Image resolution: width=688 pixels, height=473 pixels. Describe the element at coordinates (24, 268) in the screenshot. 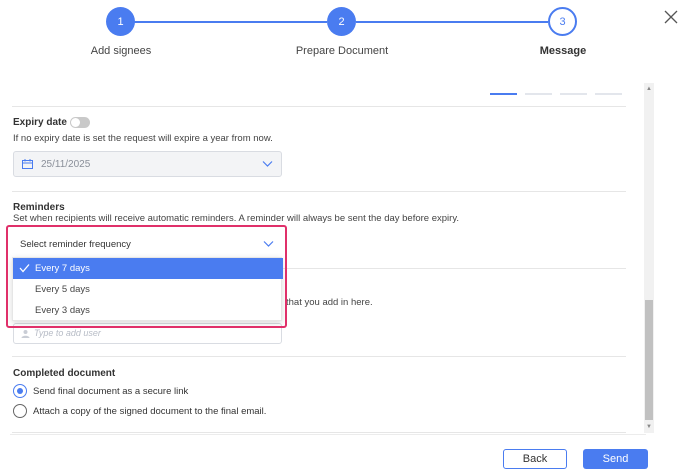

I see `checkmark-icon` at that location.